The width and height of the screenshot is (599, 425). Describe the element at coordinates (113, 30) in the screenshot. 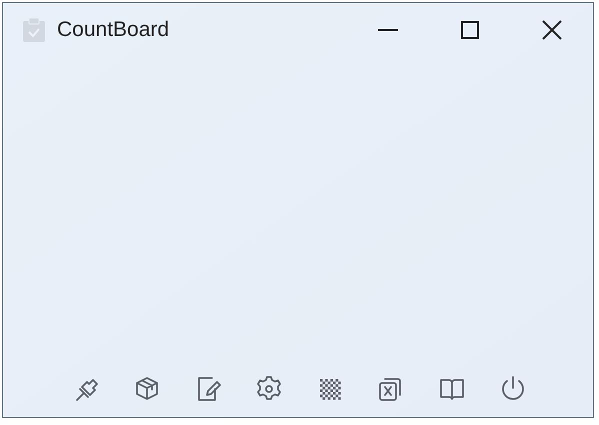

I see `window-title: CountBoard` at that location.